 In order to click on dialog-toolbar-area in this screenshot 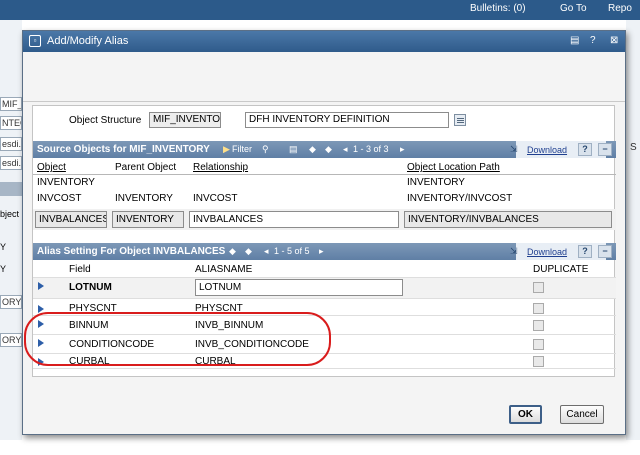, I will do `click(324, 77)`.